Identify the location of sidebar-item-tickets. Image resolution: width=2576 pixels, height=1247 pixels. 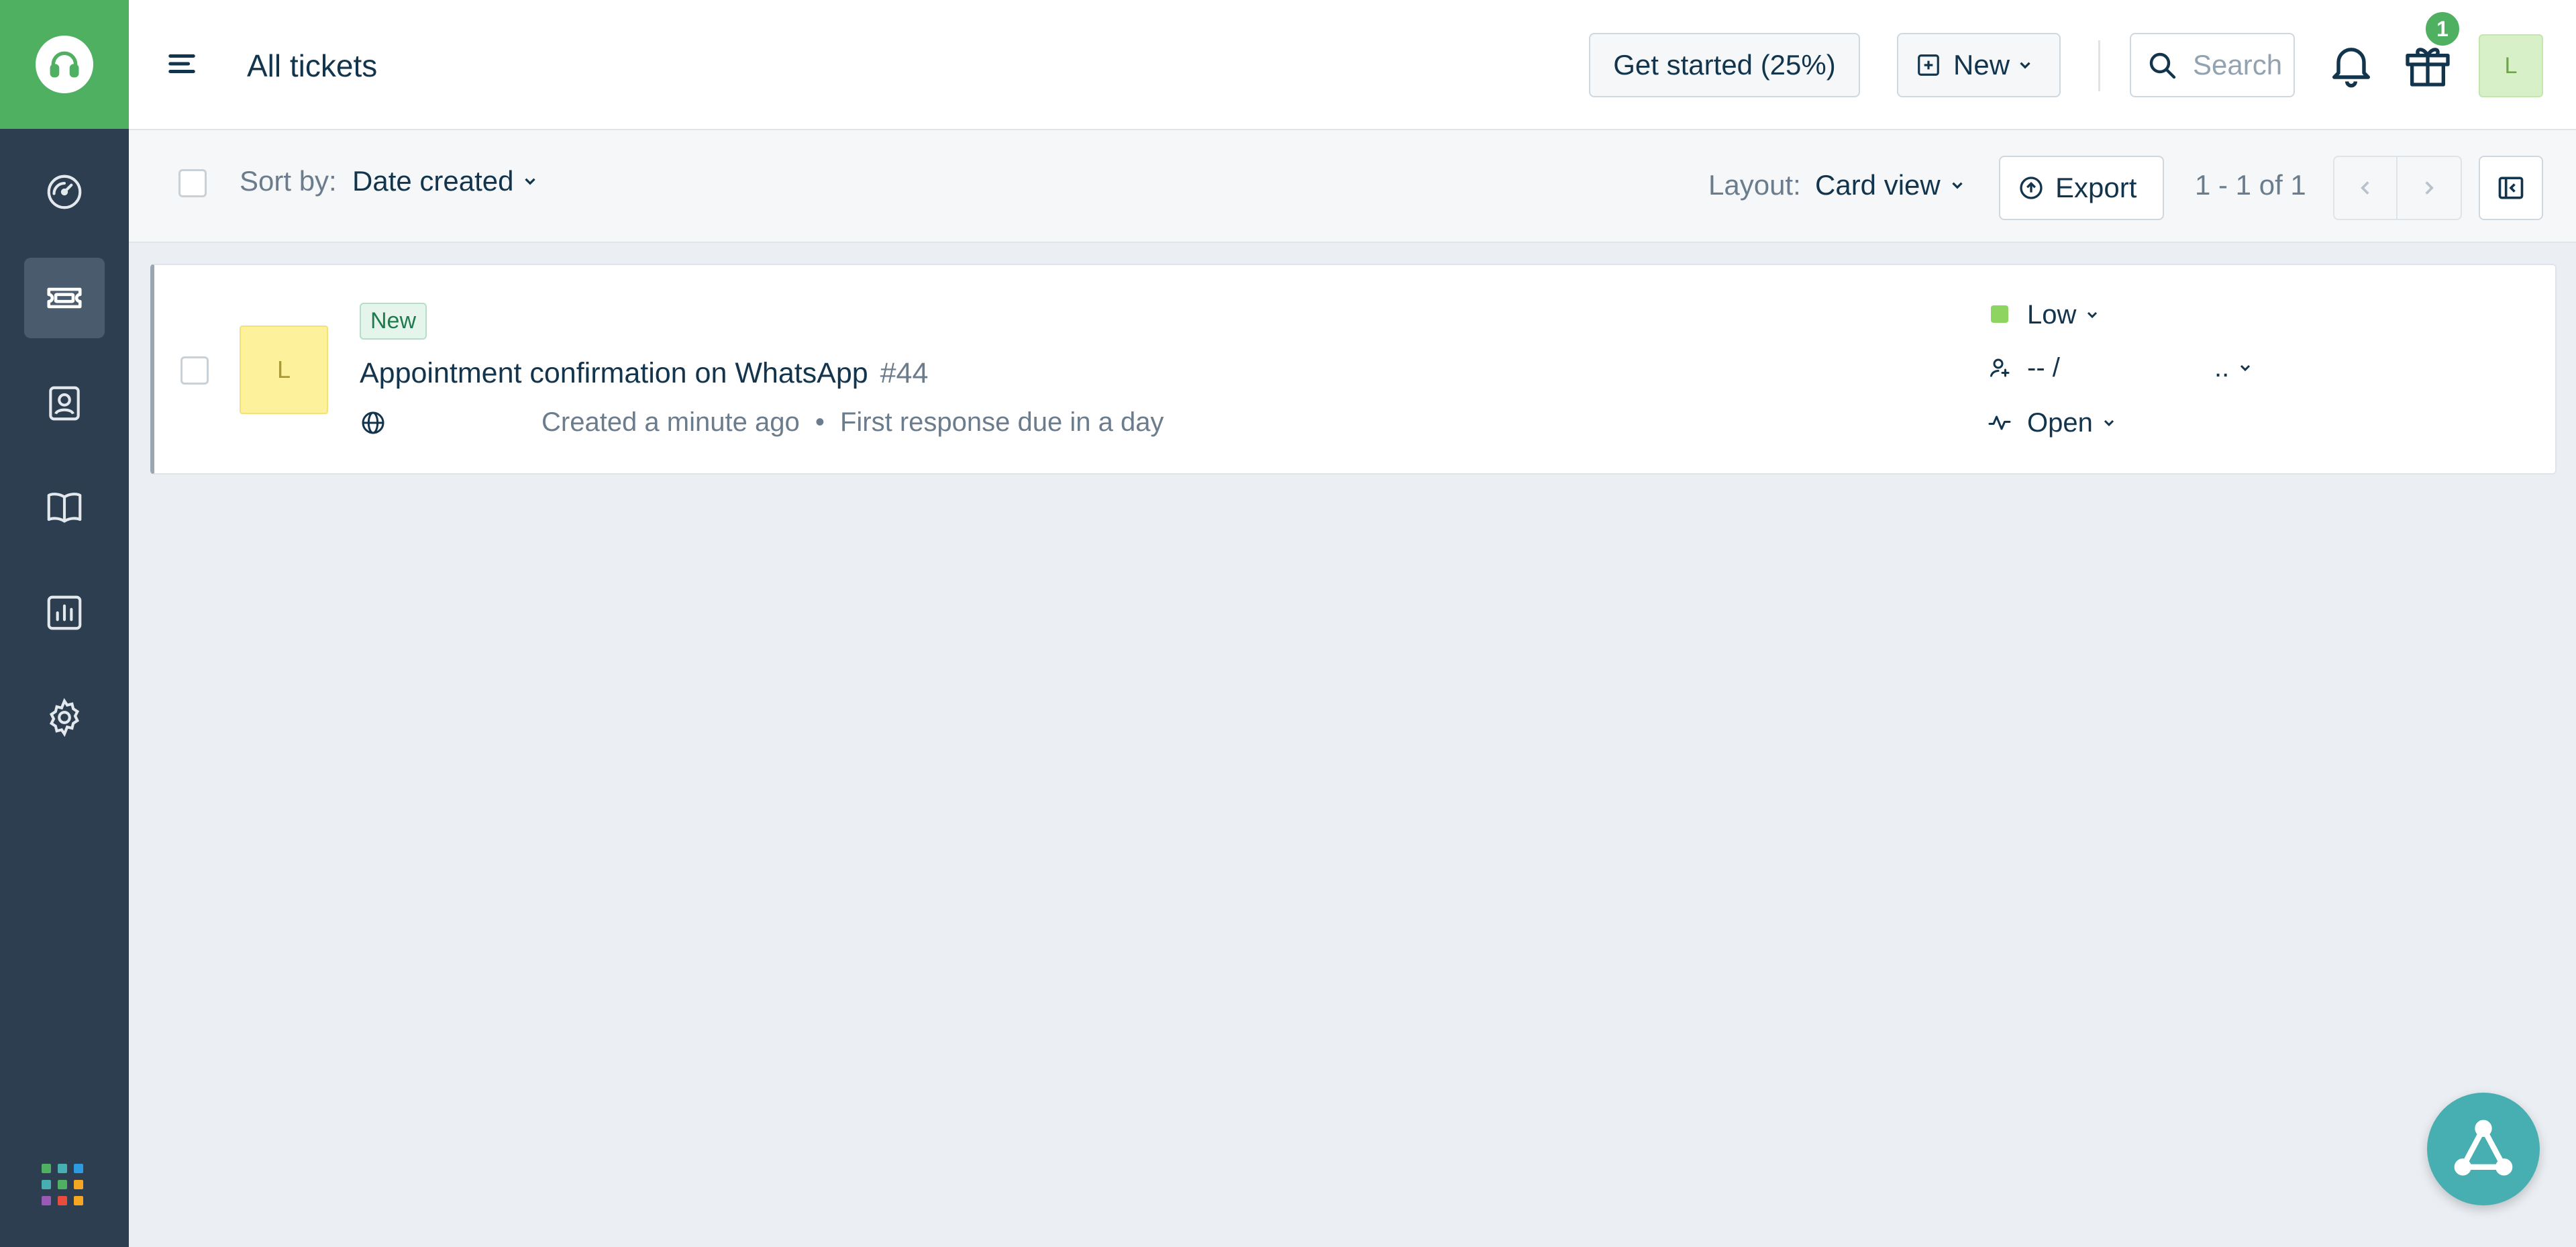
(64, 298).